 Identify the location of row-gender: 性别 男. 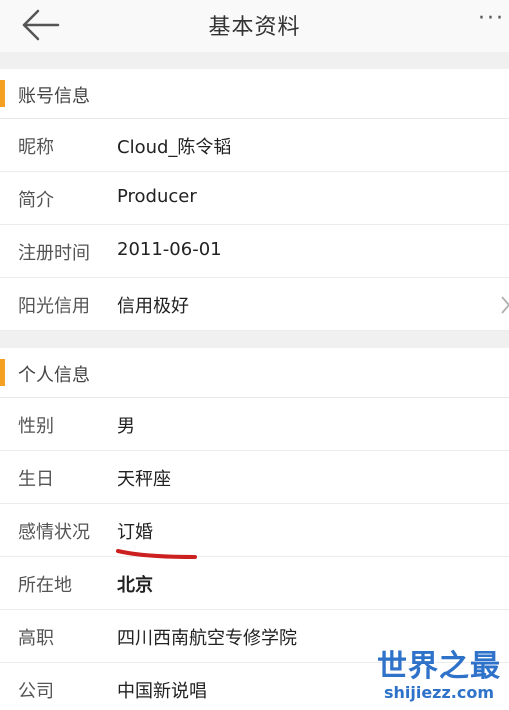
(254, 424).